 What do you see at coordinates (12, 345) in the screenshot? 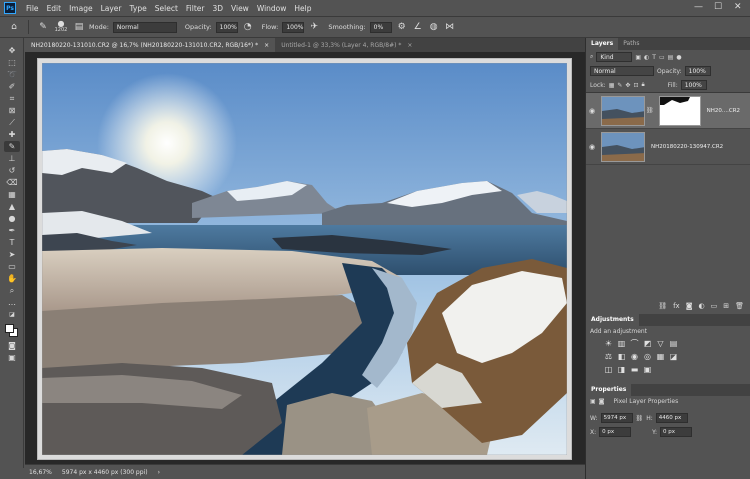
I see `quick-mask-icon: ◙` at bounding box center [12, 345].